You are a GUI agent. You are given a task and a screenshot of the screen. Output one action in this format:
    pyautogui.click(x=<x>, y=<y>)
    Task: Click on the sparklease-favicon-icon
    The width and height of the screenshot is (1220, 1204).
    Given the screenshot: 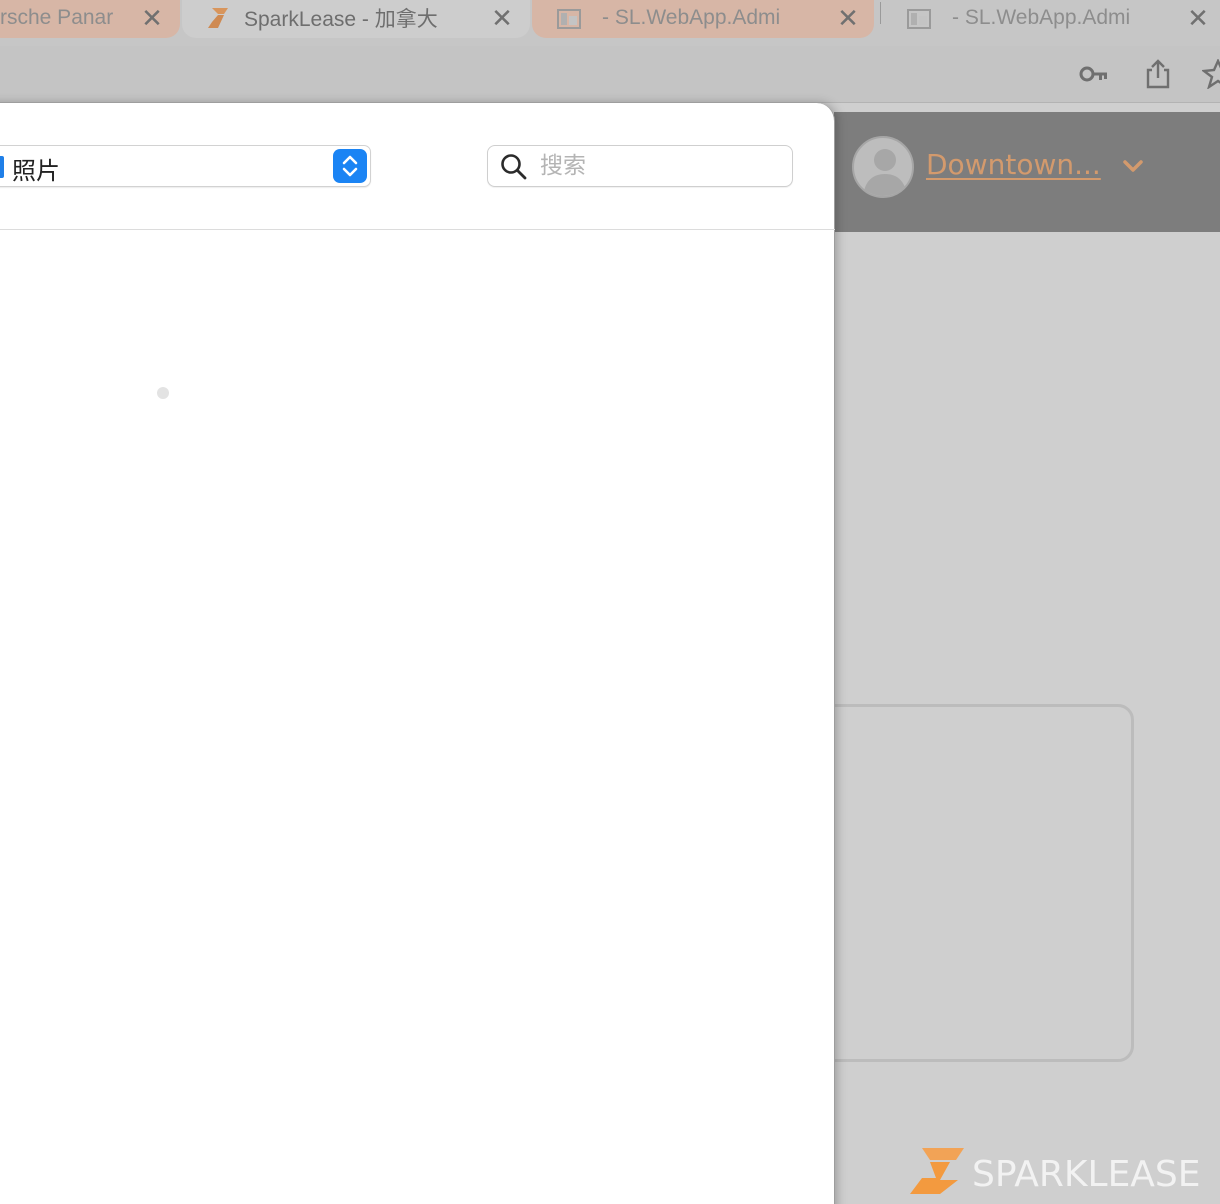 What is the action you would take?
    pyautogui.click(x=218, y=18)
    